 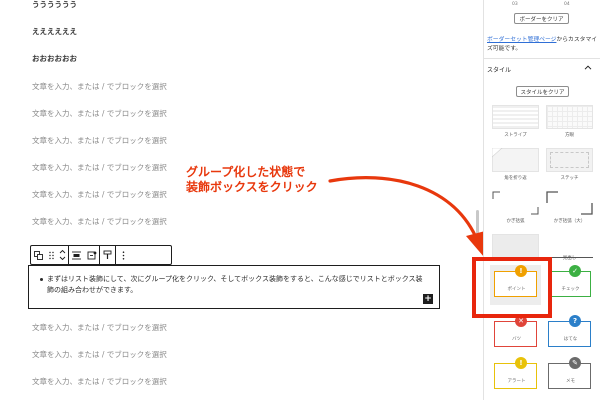 What do you see at coordinates (570, 339) in the screenshot?
I see `tile-label: はてな` at bounding box center [570, 339].